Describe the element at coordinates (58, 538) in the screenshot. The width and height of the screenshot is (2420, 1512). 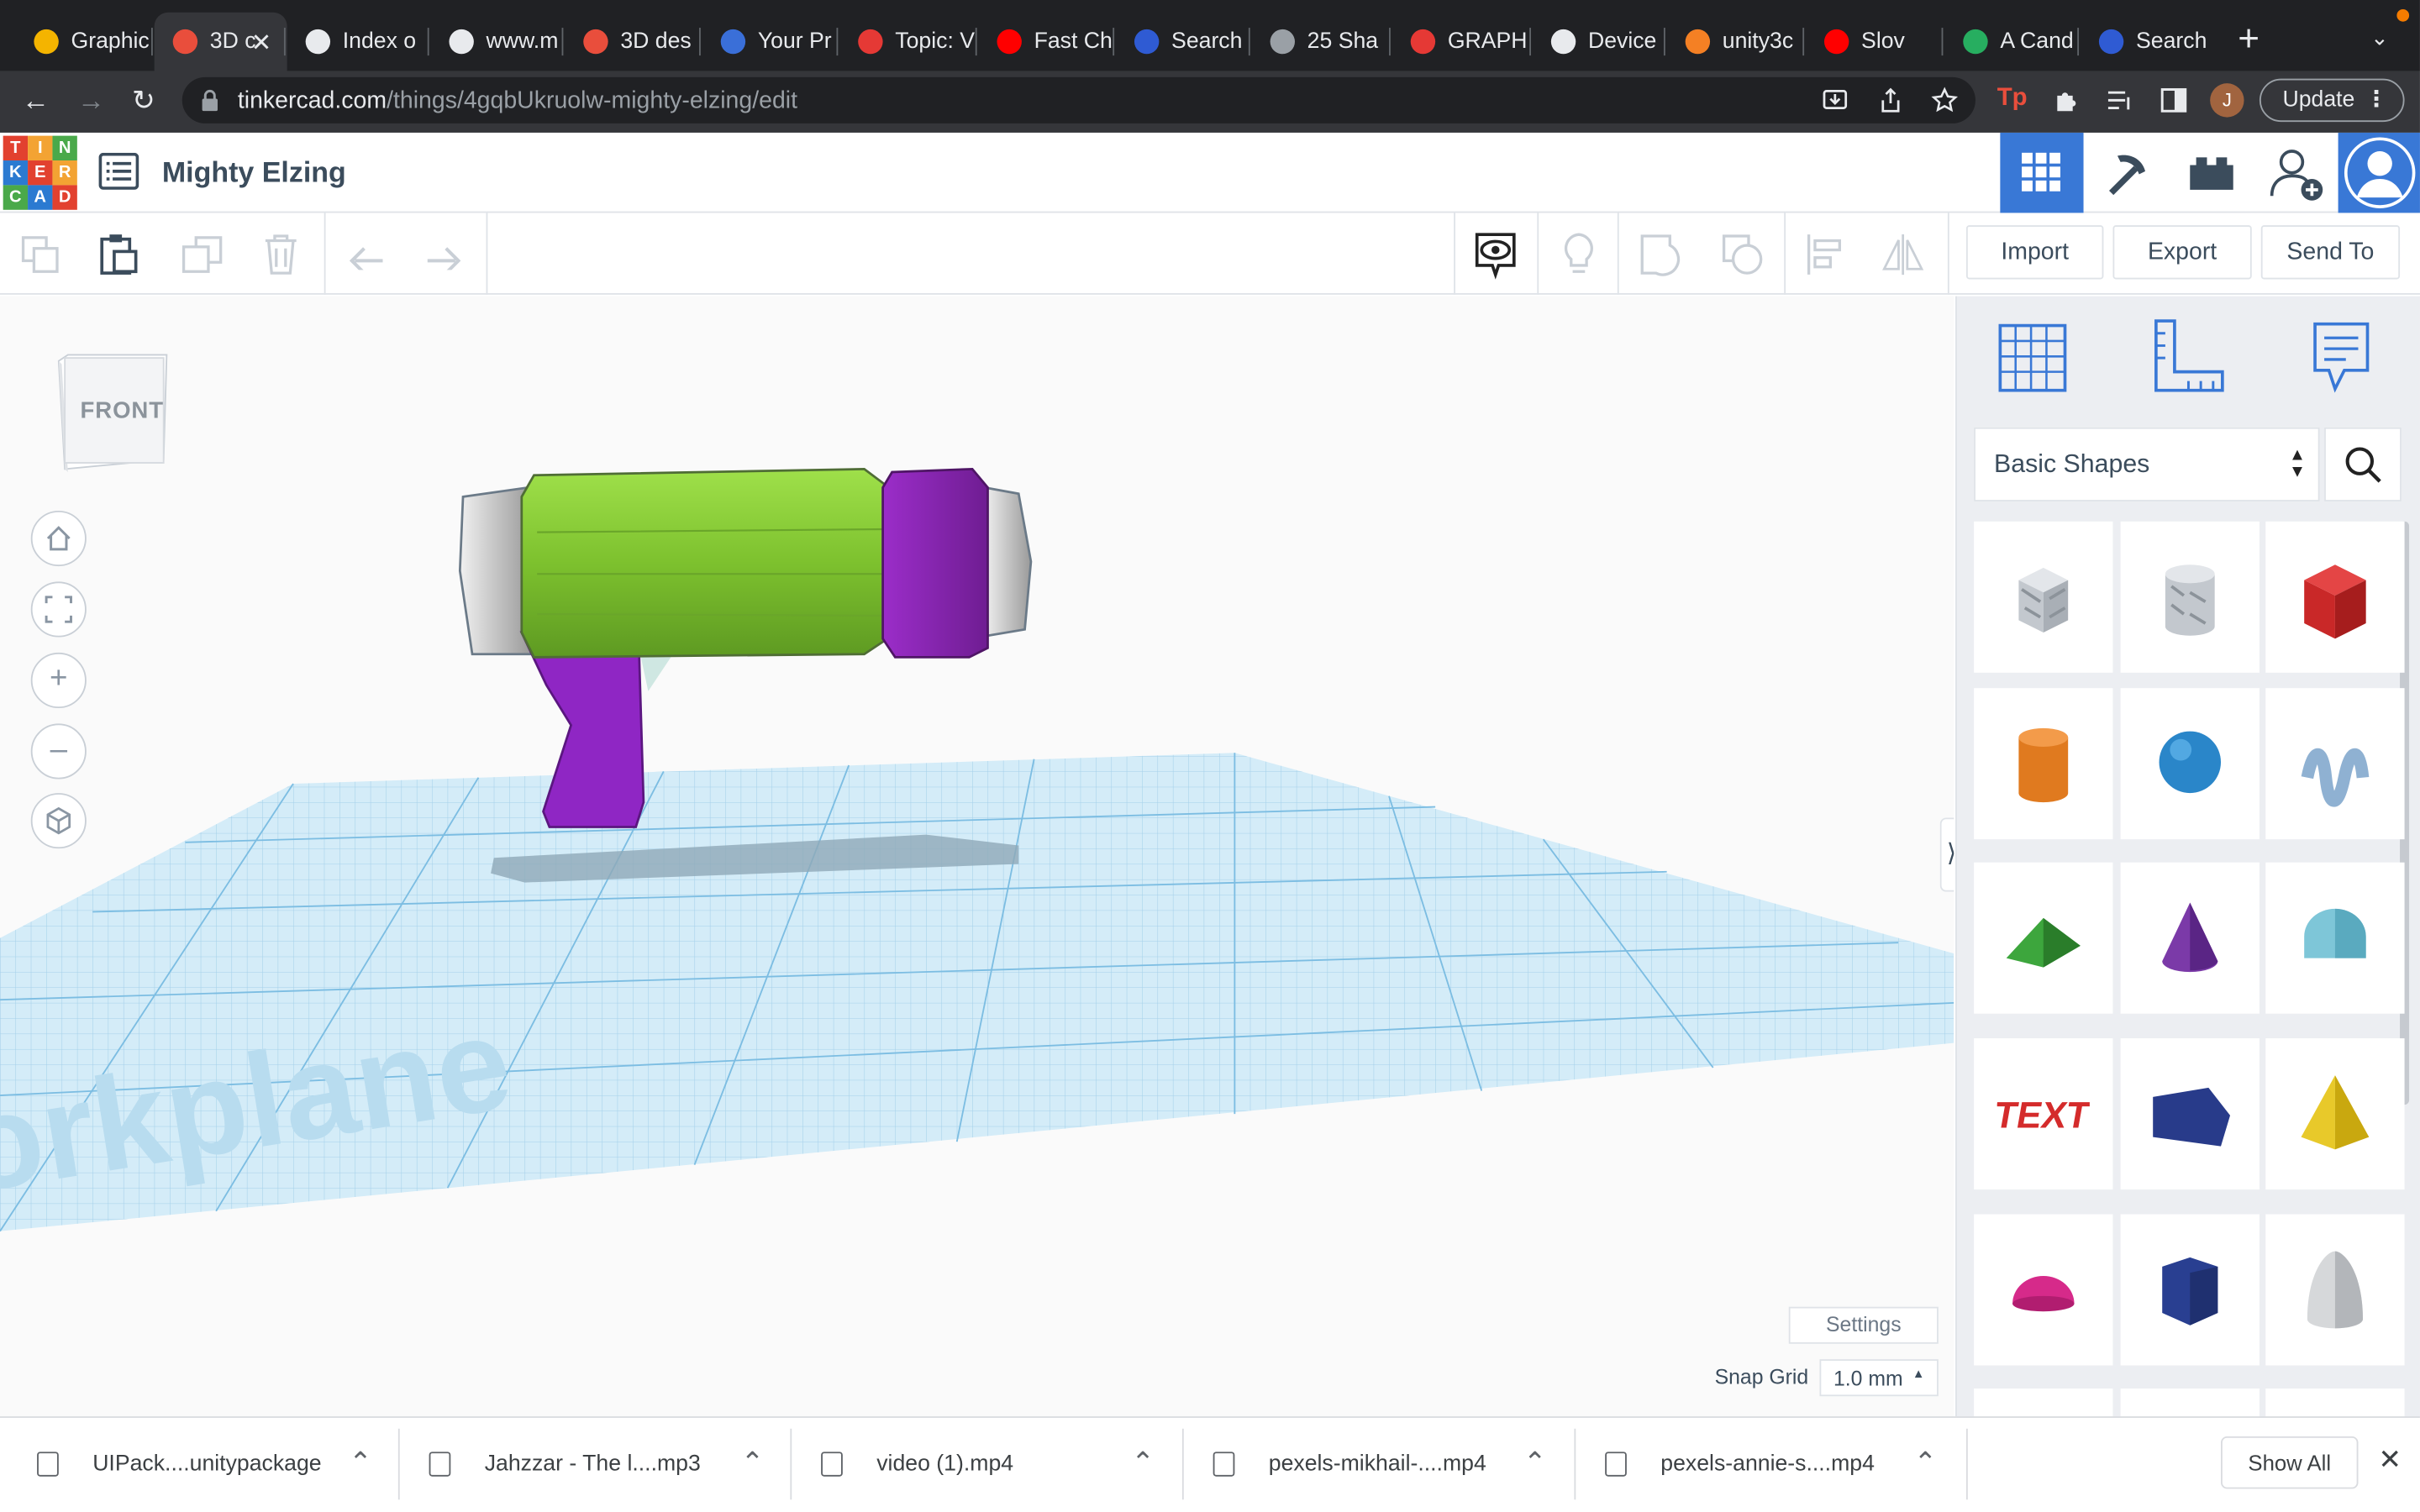
I see `home-view-button` at that location.